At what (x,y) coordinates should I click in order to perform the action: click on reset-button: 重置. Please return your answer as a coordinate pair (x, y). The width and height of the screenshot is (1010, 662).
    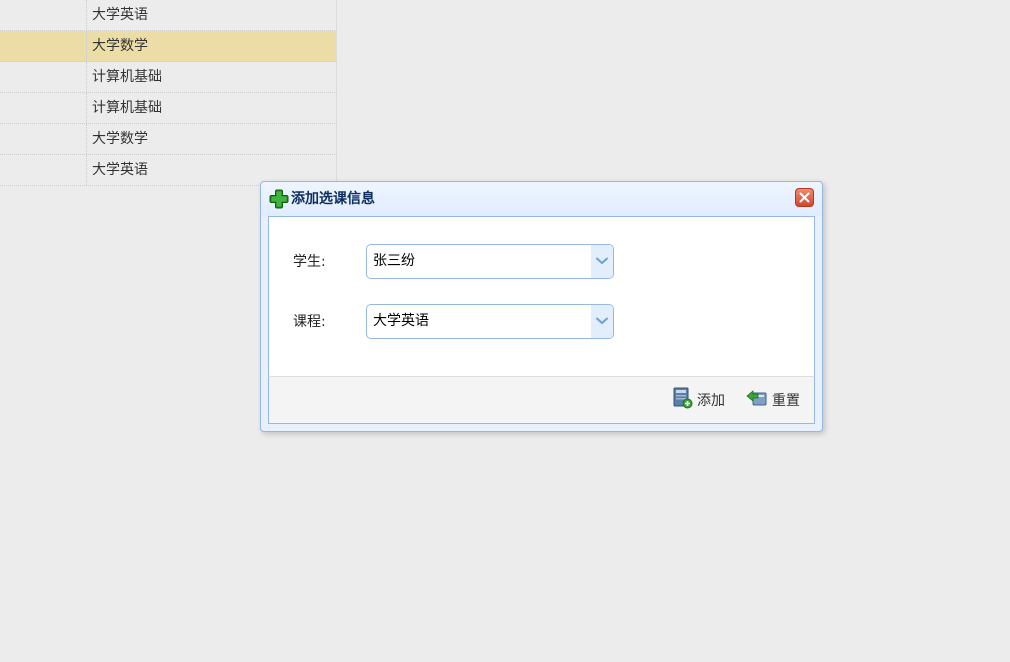
    Looking at the image, I should click on (773, 400).